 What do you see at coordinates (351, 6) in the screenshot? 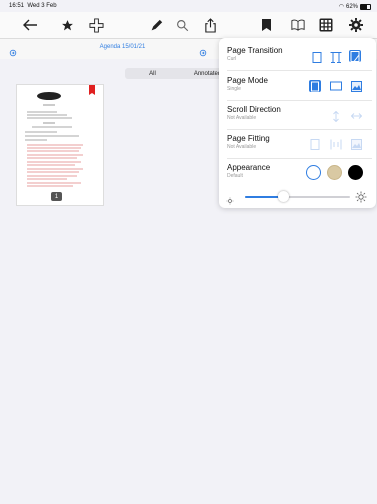
I see `battery-text: 62%` at bounding box center [351, 6].